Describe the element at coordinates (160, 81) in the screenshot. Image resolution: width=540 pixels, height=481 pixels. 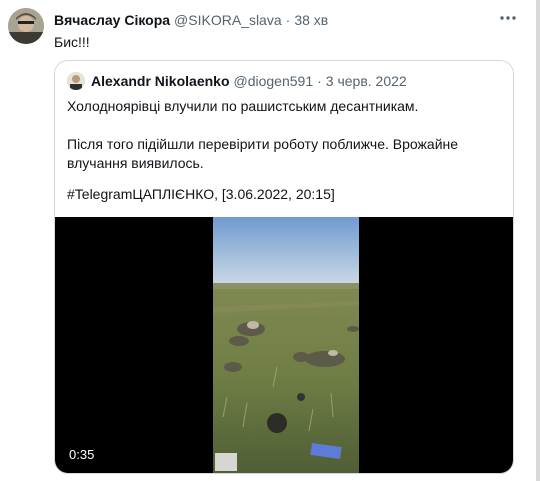
I see `quoted-author-name: Alexandr Nikolaenko` at that location.